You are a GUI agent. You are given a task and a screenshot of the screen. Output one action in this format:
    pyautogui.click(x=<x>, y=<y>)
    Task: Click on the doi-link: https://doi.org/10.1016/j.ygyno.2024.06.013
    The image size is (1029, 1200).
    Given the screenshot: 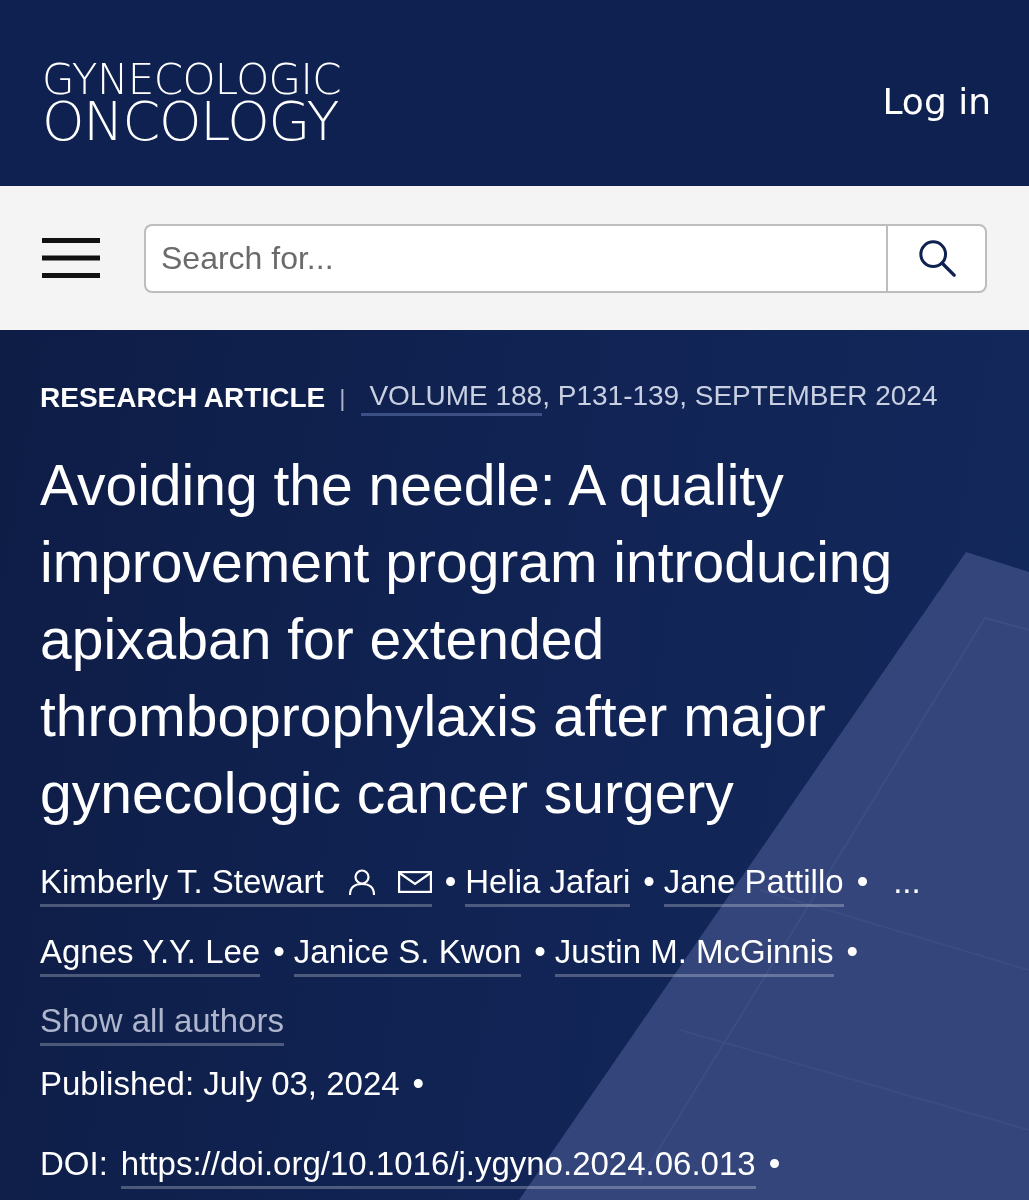 What is the action you would take?
    pyautogui.click(x=438, y=1166)
    